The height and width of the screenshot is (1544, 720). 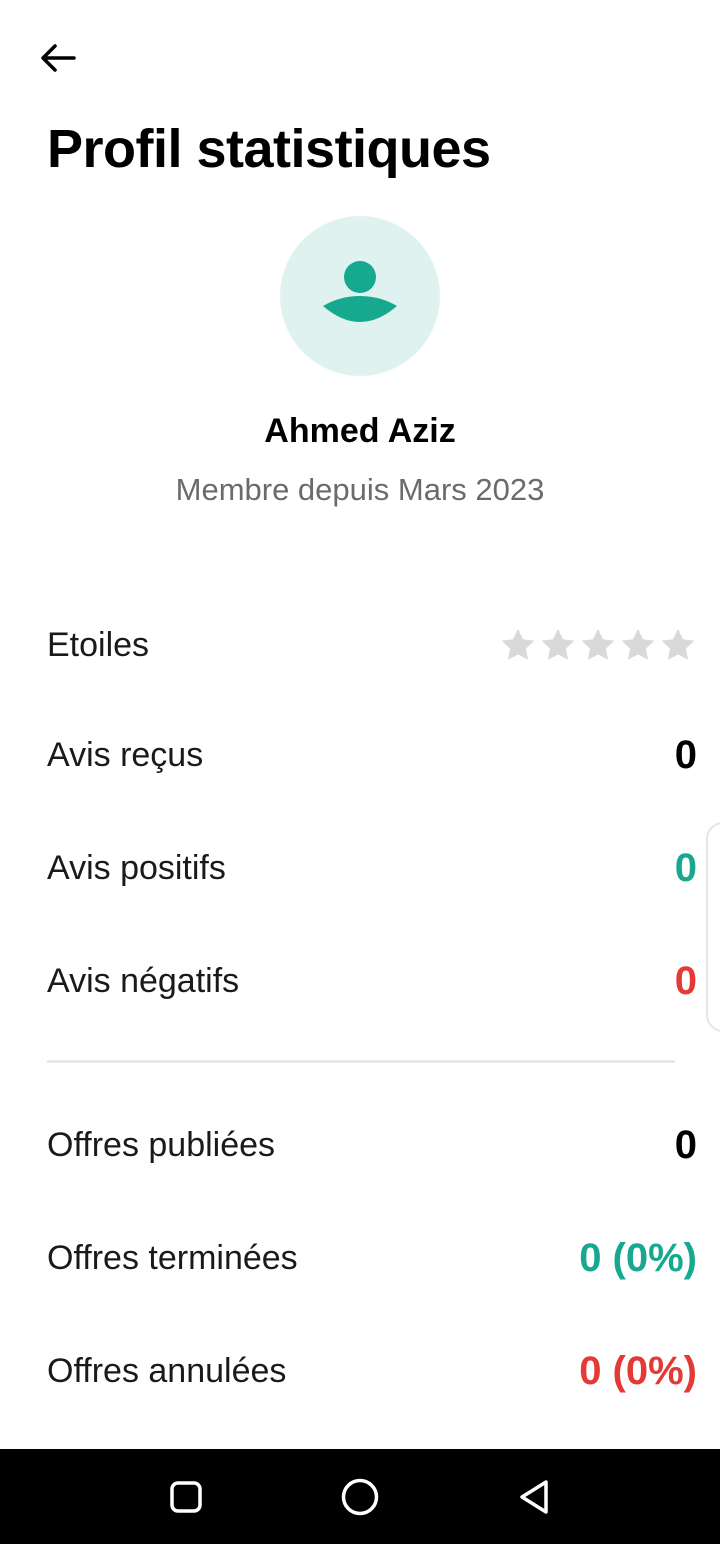 I want to click on star-rating, so click(x=598, y=645).